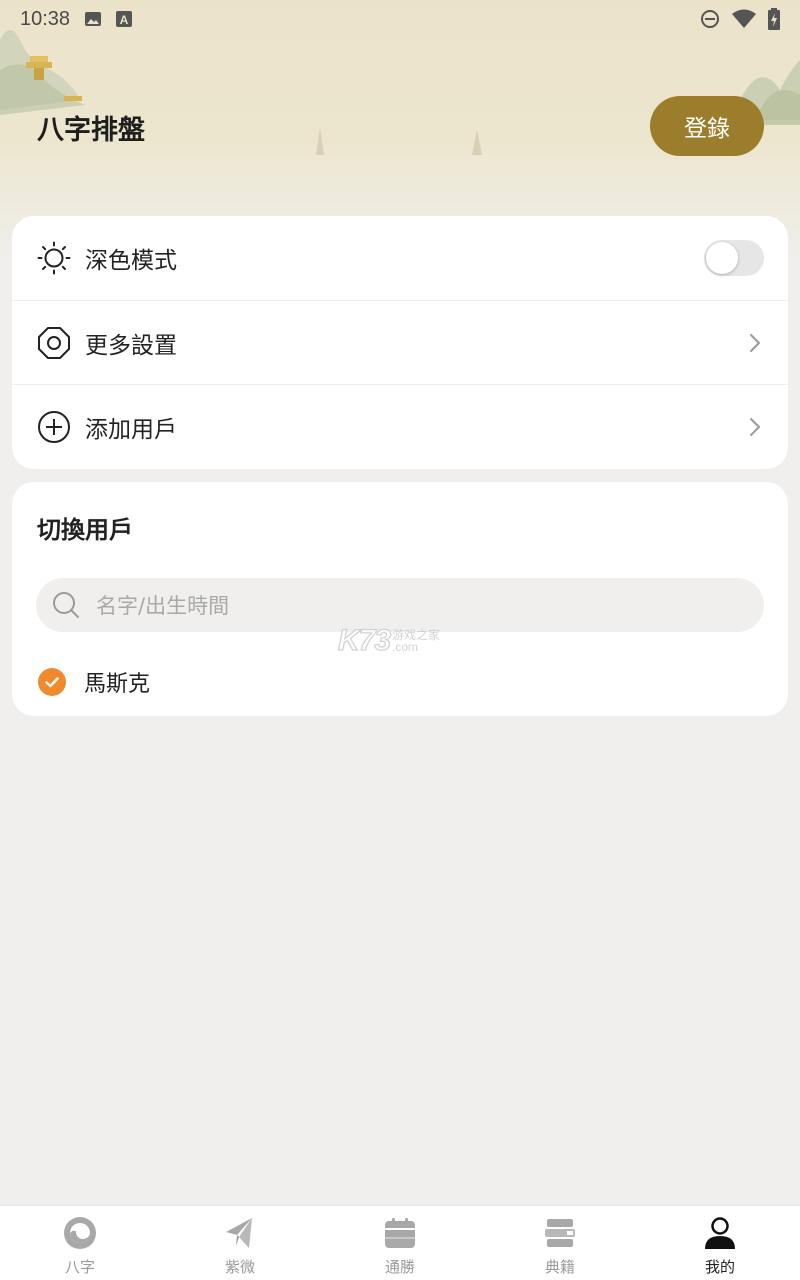 The height and width of the screenshot is (1280, 800). Describe the element at coordinates (240, 1233) in the screenshot. I see `paper-plane-icon` at that location.